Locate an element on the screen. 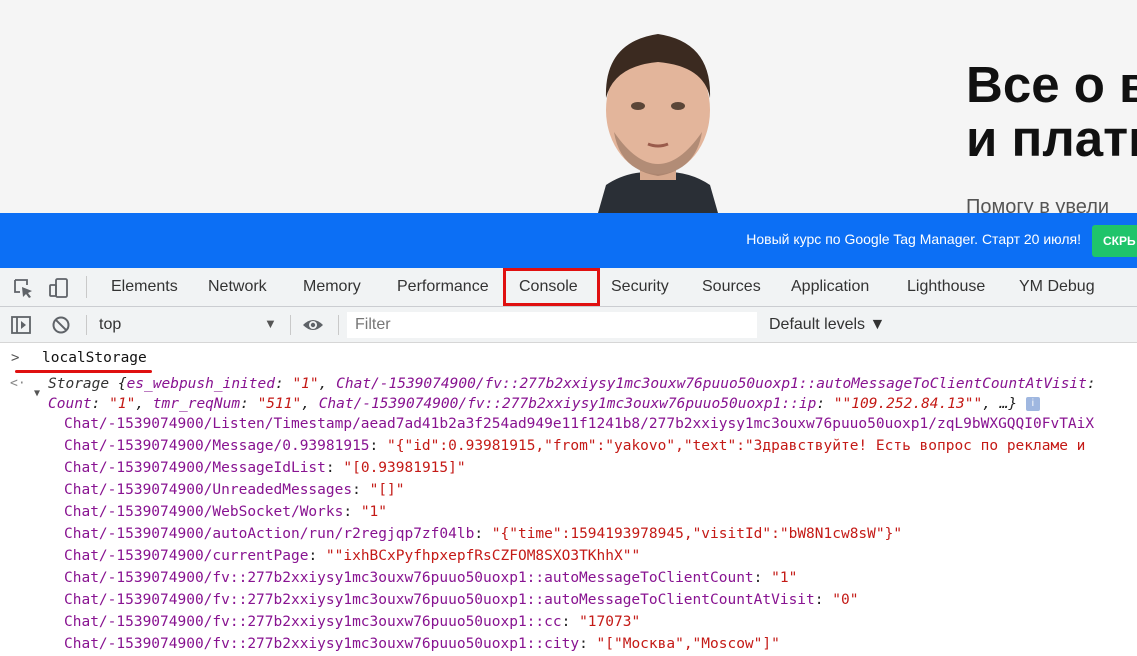 Image resolution: width=1137 pixels, height=656 pixels. storage-entry: Chat/-1539074900/WebSocket/Works: "1" is located at coordinates (225, 512).